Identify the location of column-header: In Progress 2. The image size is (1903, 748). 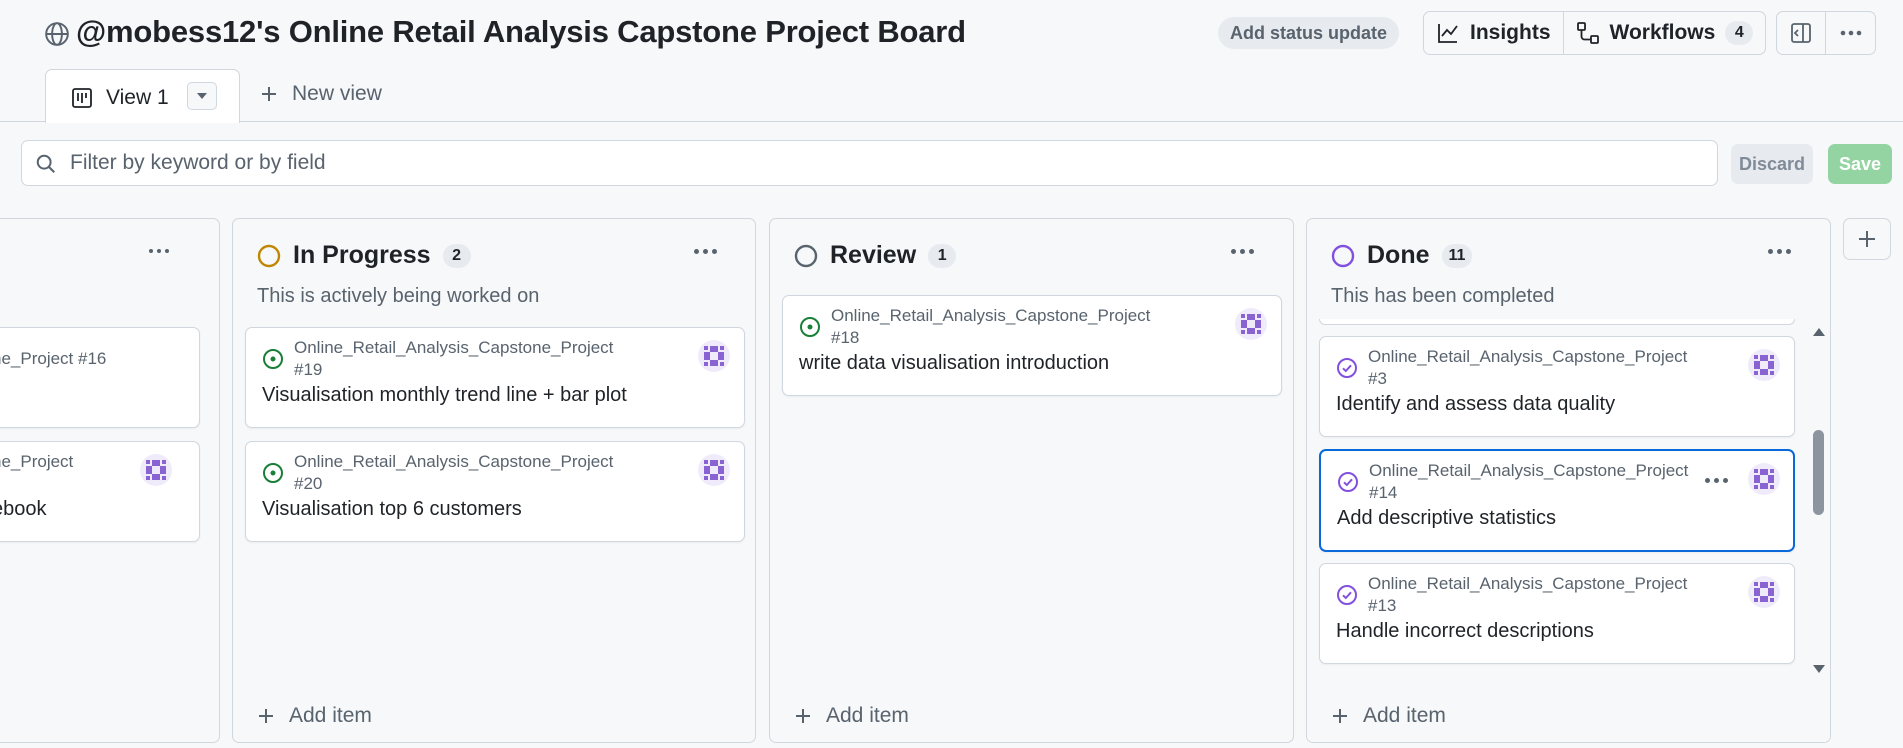
(364, 255).